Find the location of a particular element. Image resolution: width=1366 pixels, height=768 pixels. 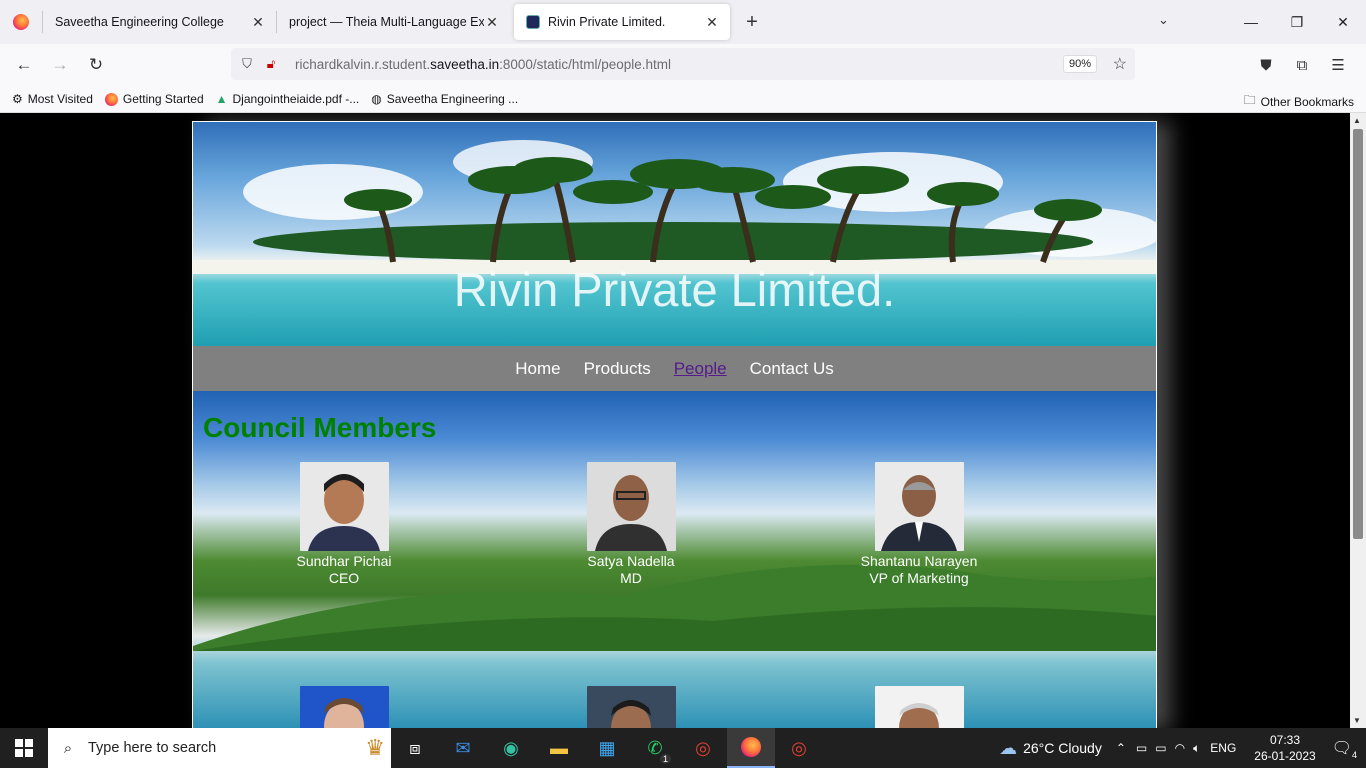

url-domain: saveetha.in is located at coordinates (465, 64).